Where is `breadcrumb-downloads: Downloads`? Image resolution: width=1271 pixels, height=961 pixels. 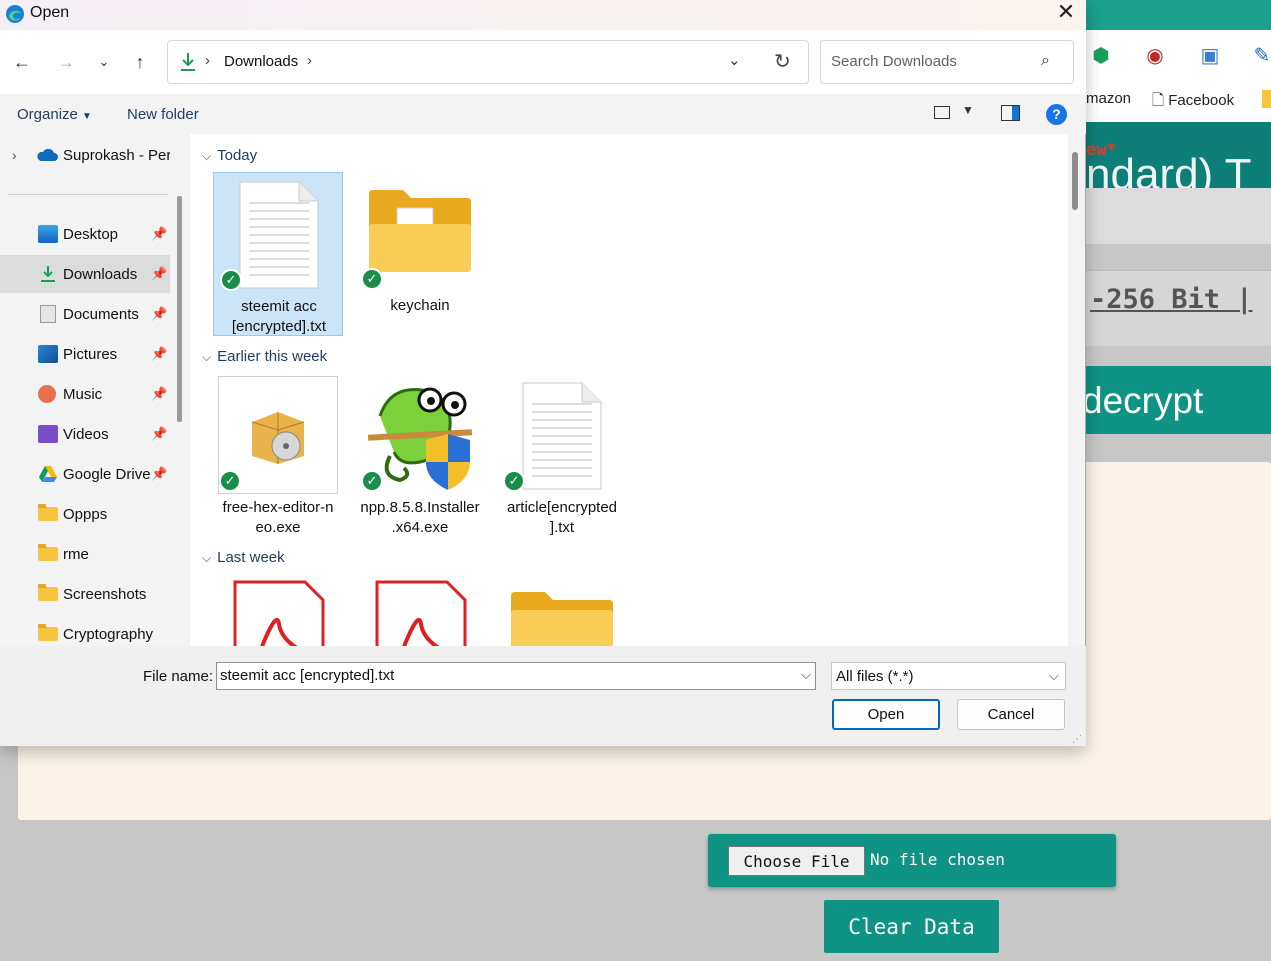 breadcrumb-downloads: Downloads is located at coordinates (261, 61).